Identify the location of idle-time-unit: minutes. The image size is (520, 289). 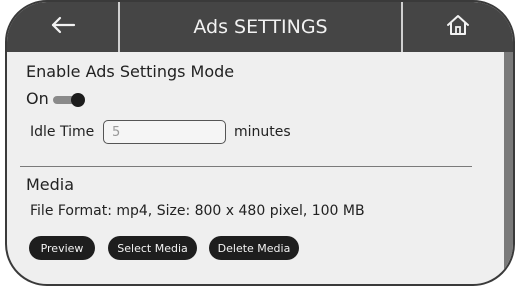
(262, 132).